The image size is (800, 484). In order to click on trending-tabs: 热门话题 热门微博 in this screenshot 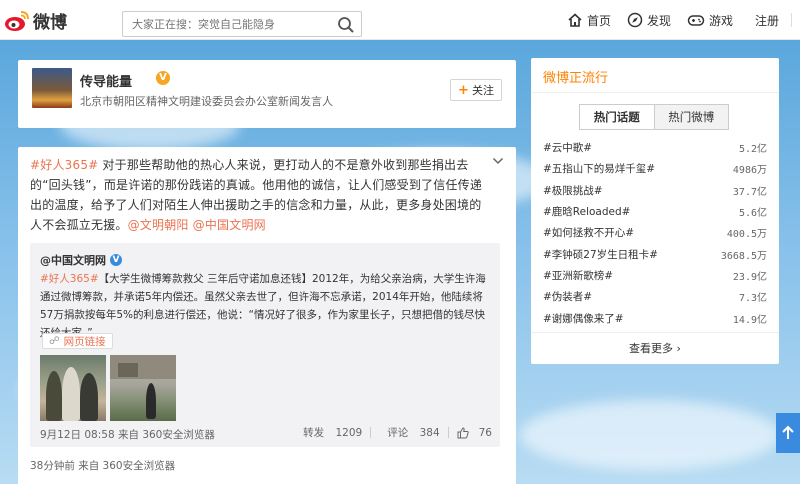, I will do `click(654, 117)`.